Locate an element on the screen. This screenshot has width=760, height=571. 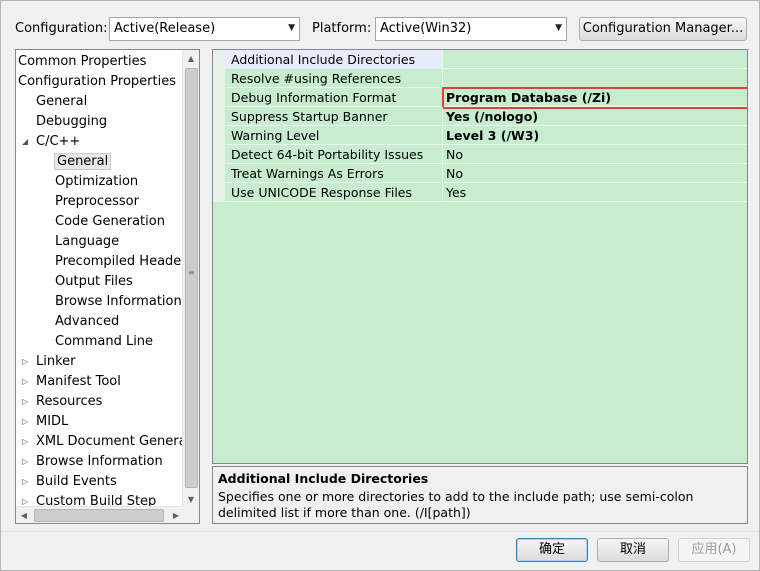
tree-item-label: Debugging is located at coordinates (72, 121).